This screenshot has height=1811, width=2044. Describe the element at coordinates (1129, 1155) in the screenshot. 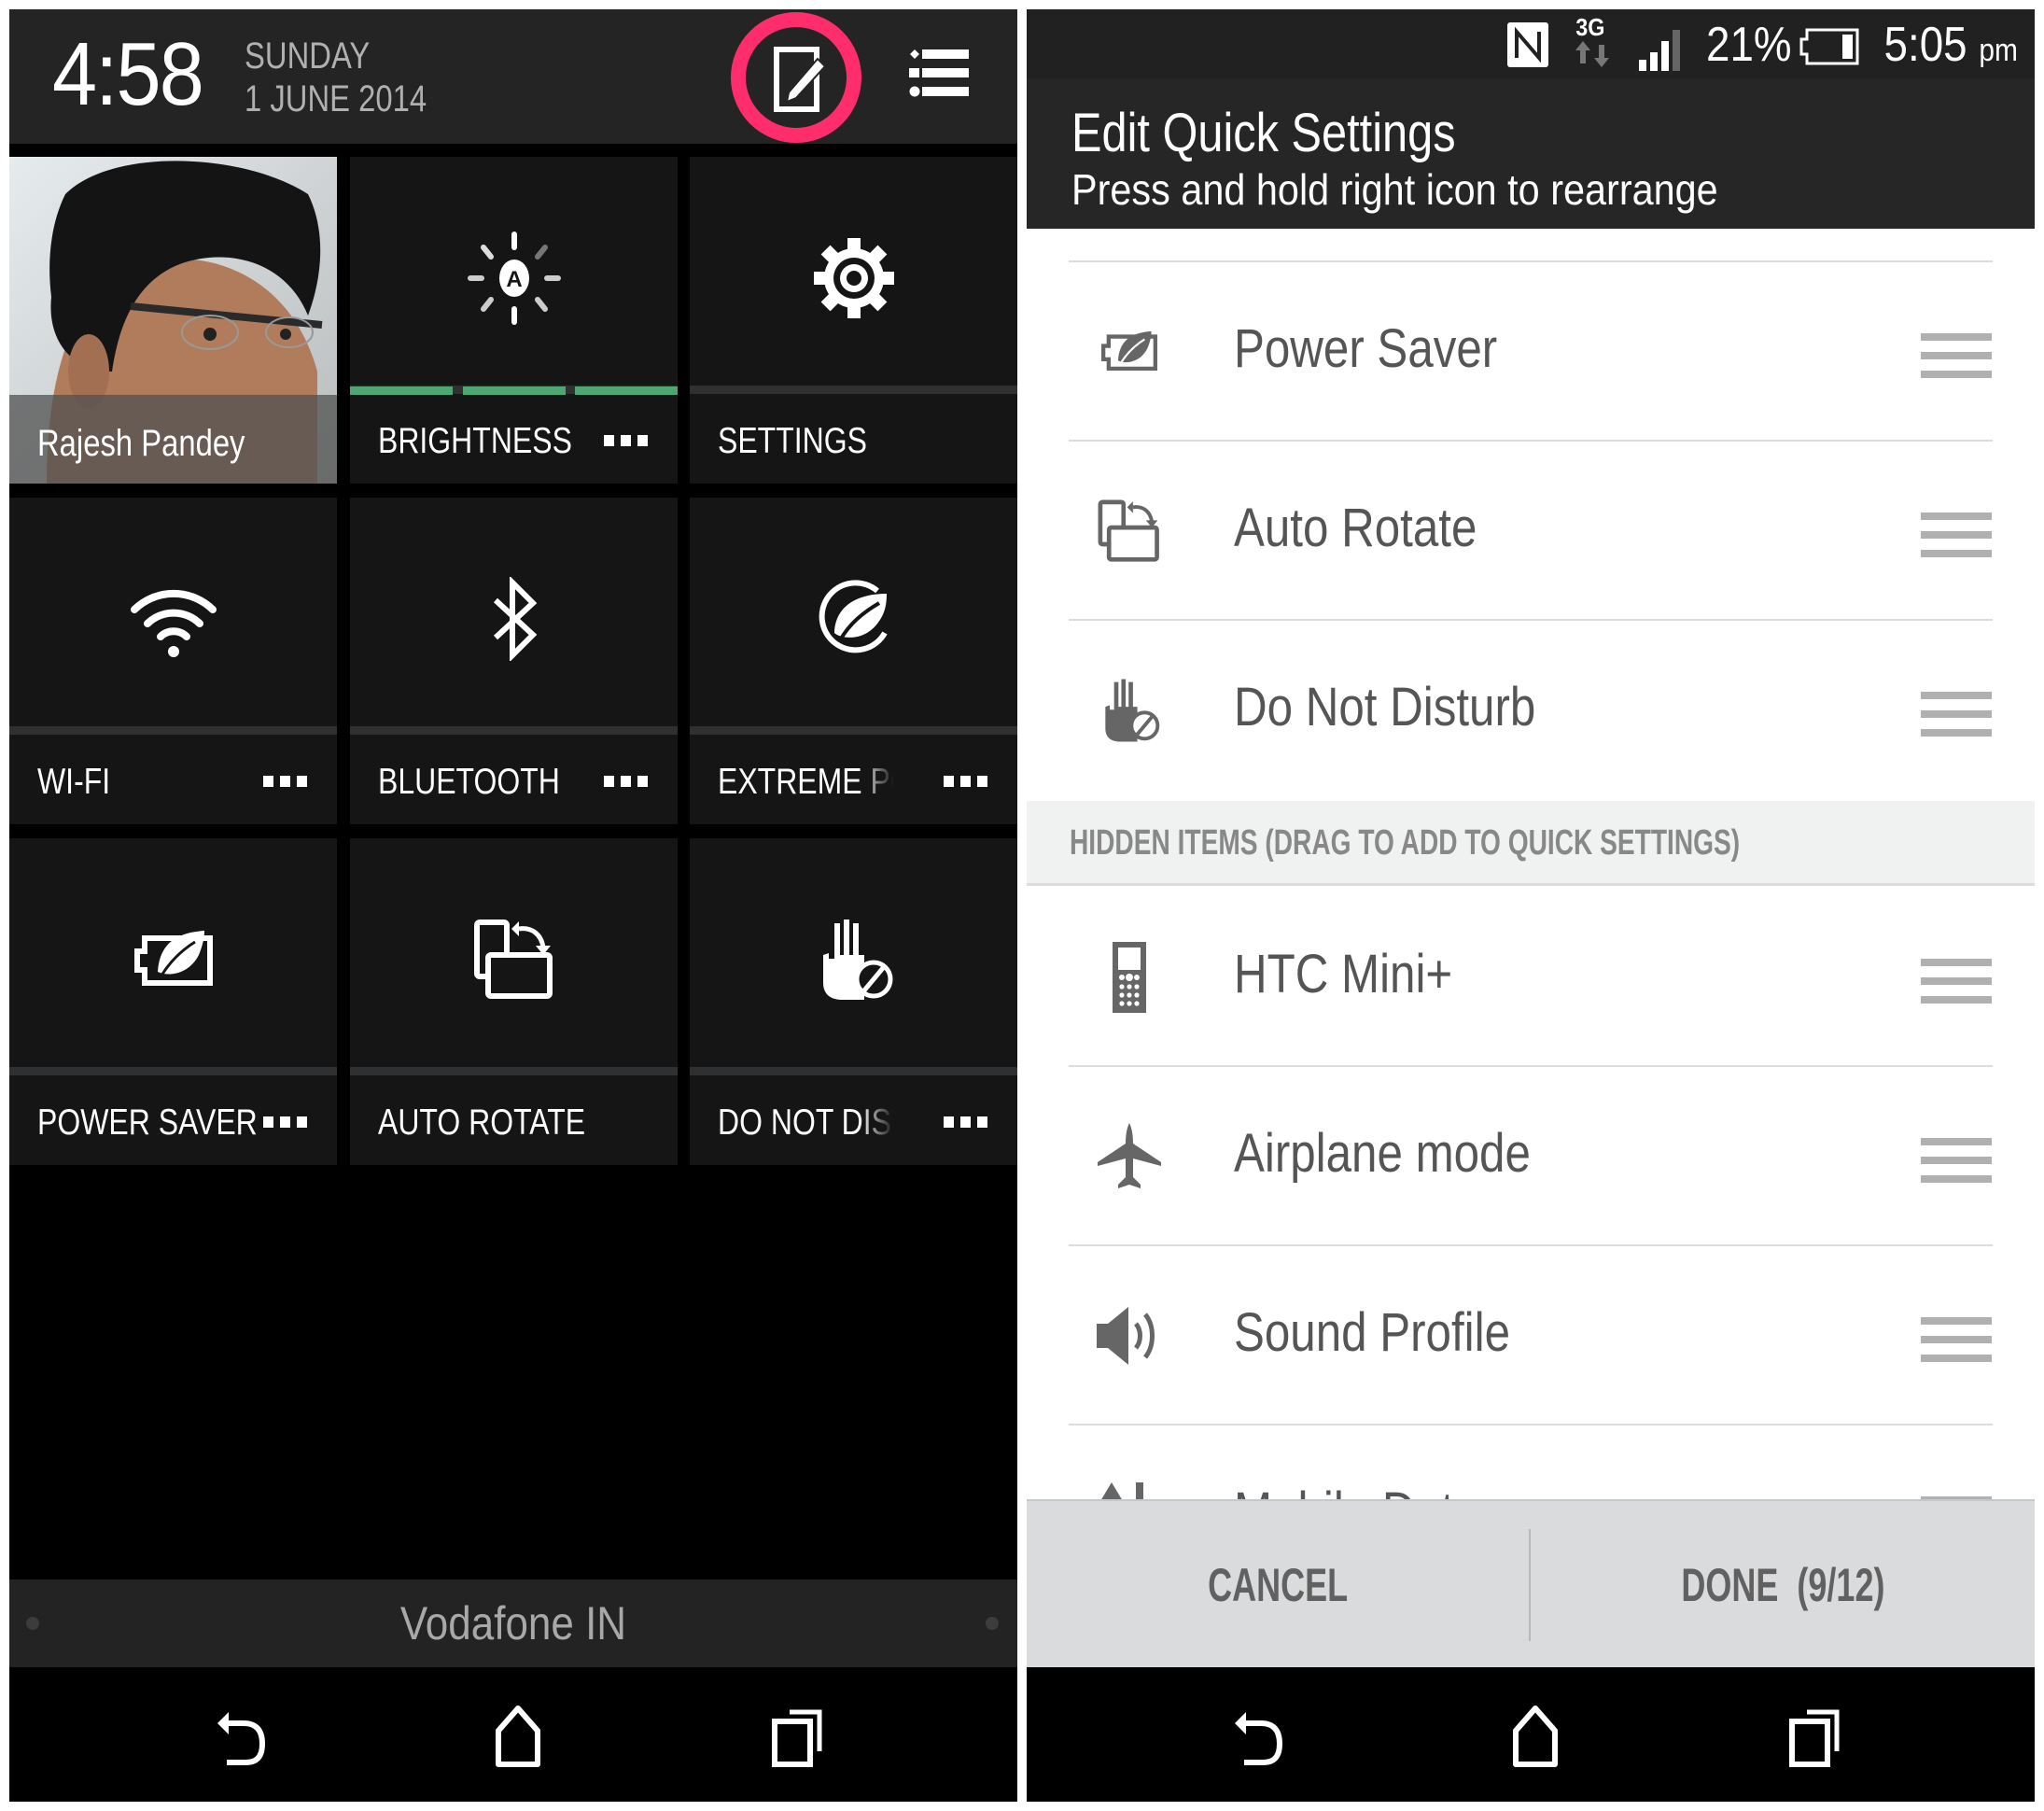

I see `airplane-icon` at that location.